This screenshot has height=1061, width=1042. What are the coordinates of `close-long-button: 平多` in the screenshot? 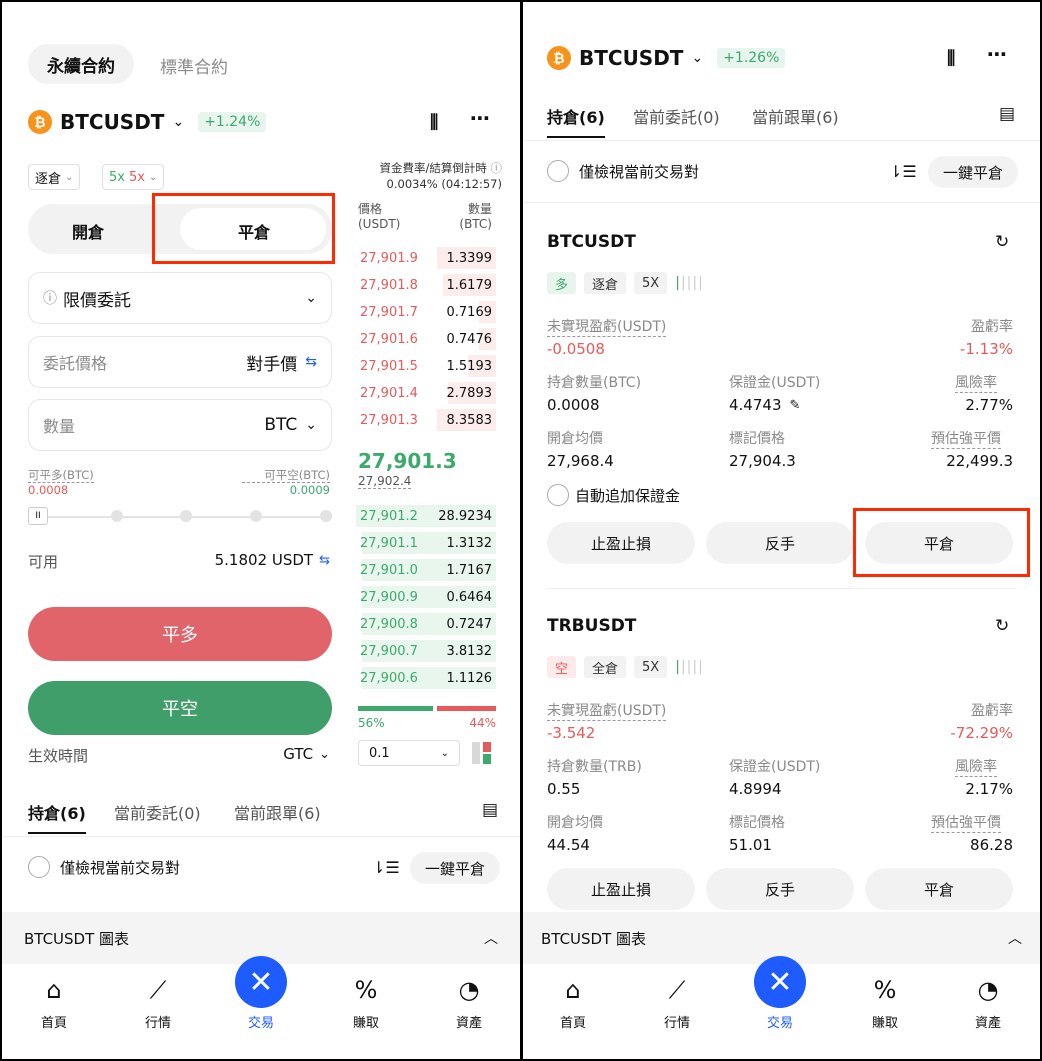 It's located at (180, 634).